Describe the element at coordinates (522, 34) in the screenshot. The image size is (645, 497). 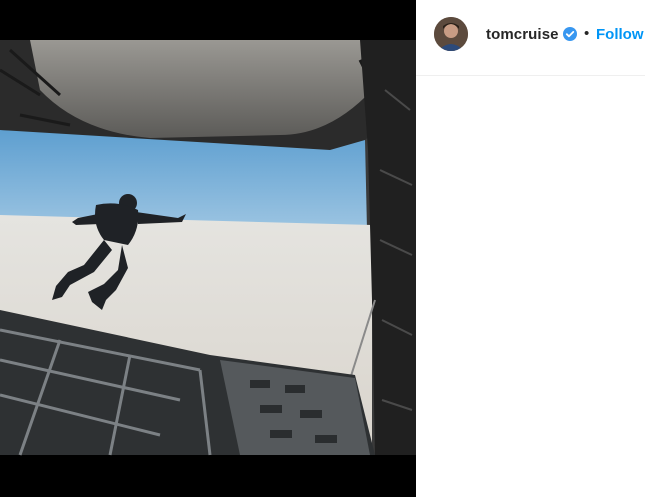
I see `username-link: tomcruise` at that location.